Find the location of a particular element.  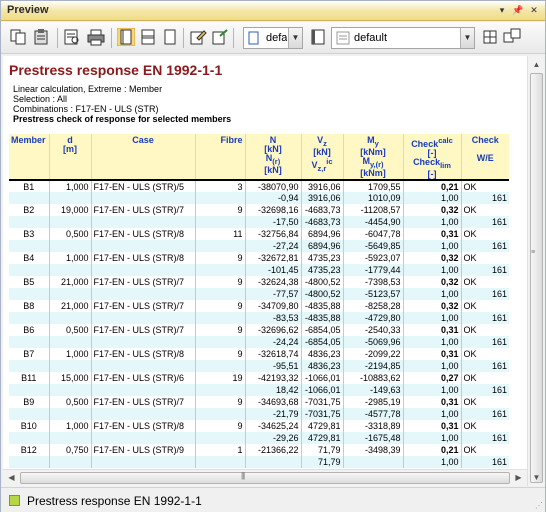

cell-v1: -4800,52 is located at coordinates (322, 282).